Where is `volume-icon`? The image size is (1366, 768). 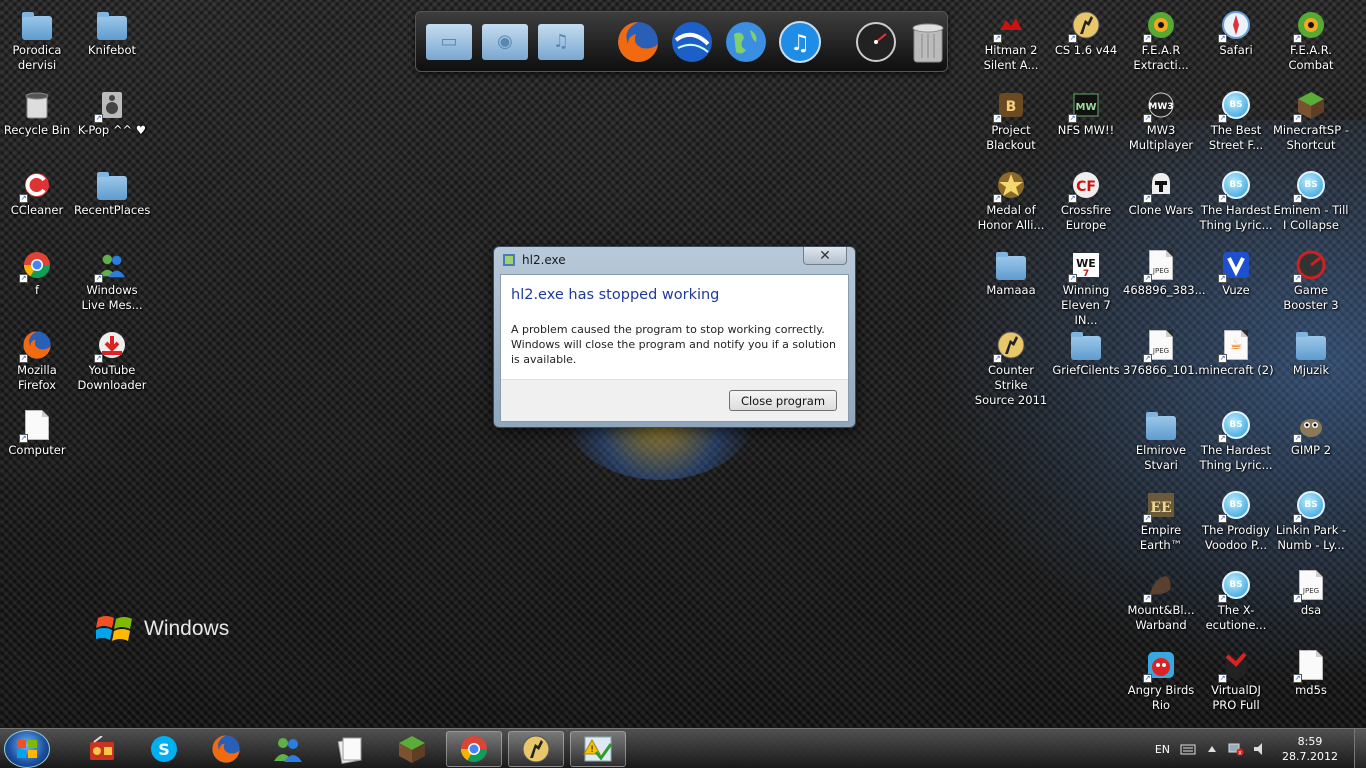
volume-icon is located at coordinates (1260, 749).